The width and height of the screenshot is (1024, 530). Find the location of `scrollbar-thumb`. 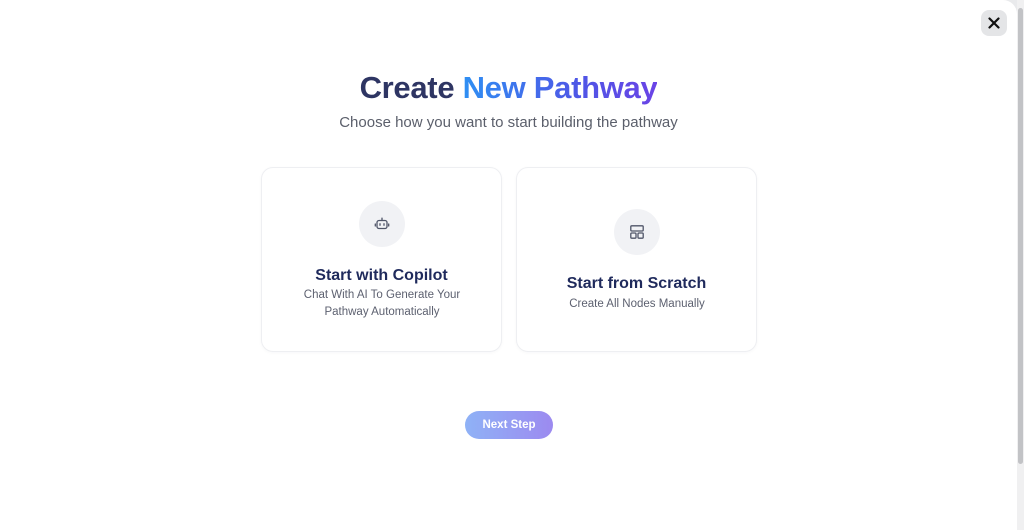

scrollbar-thumb is located at coordinates (1020, 236).